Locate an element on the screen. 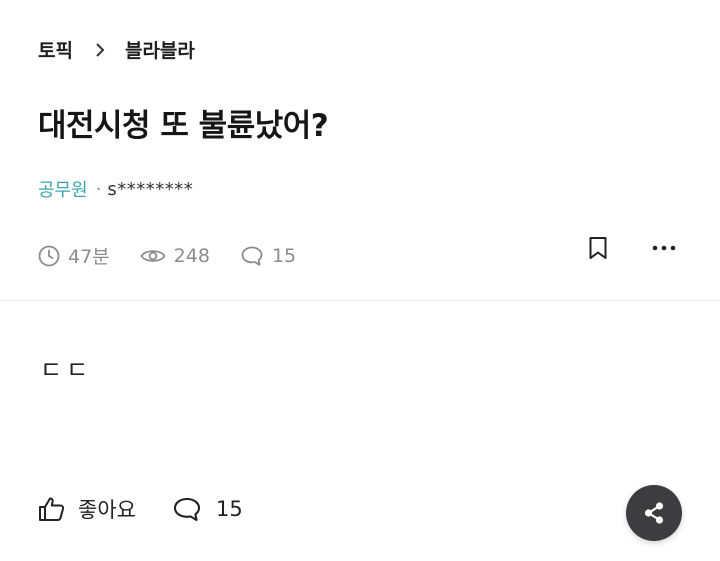 This screenshot has height=561, width=720. share-icon is located at coordinates (654, 513).